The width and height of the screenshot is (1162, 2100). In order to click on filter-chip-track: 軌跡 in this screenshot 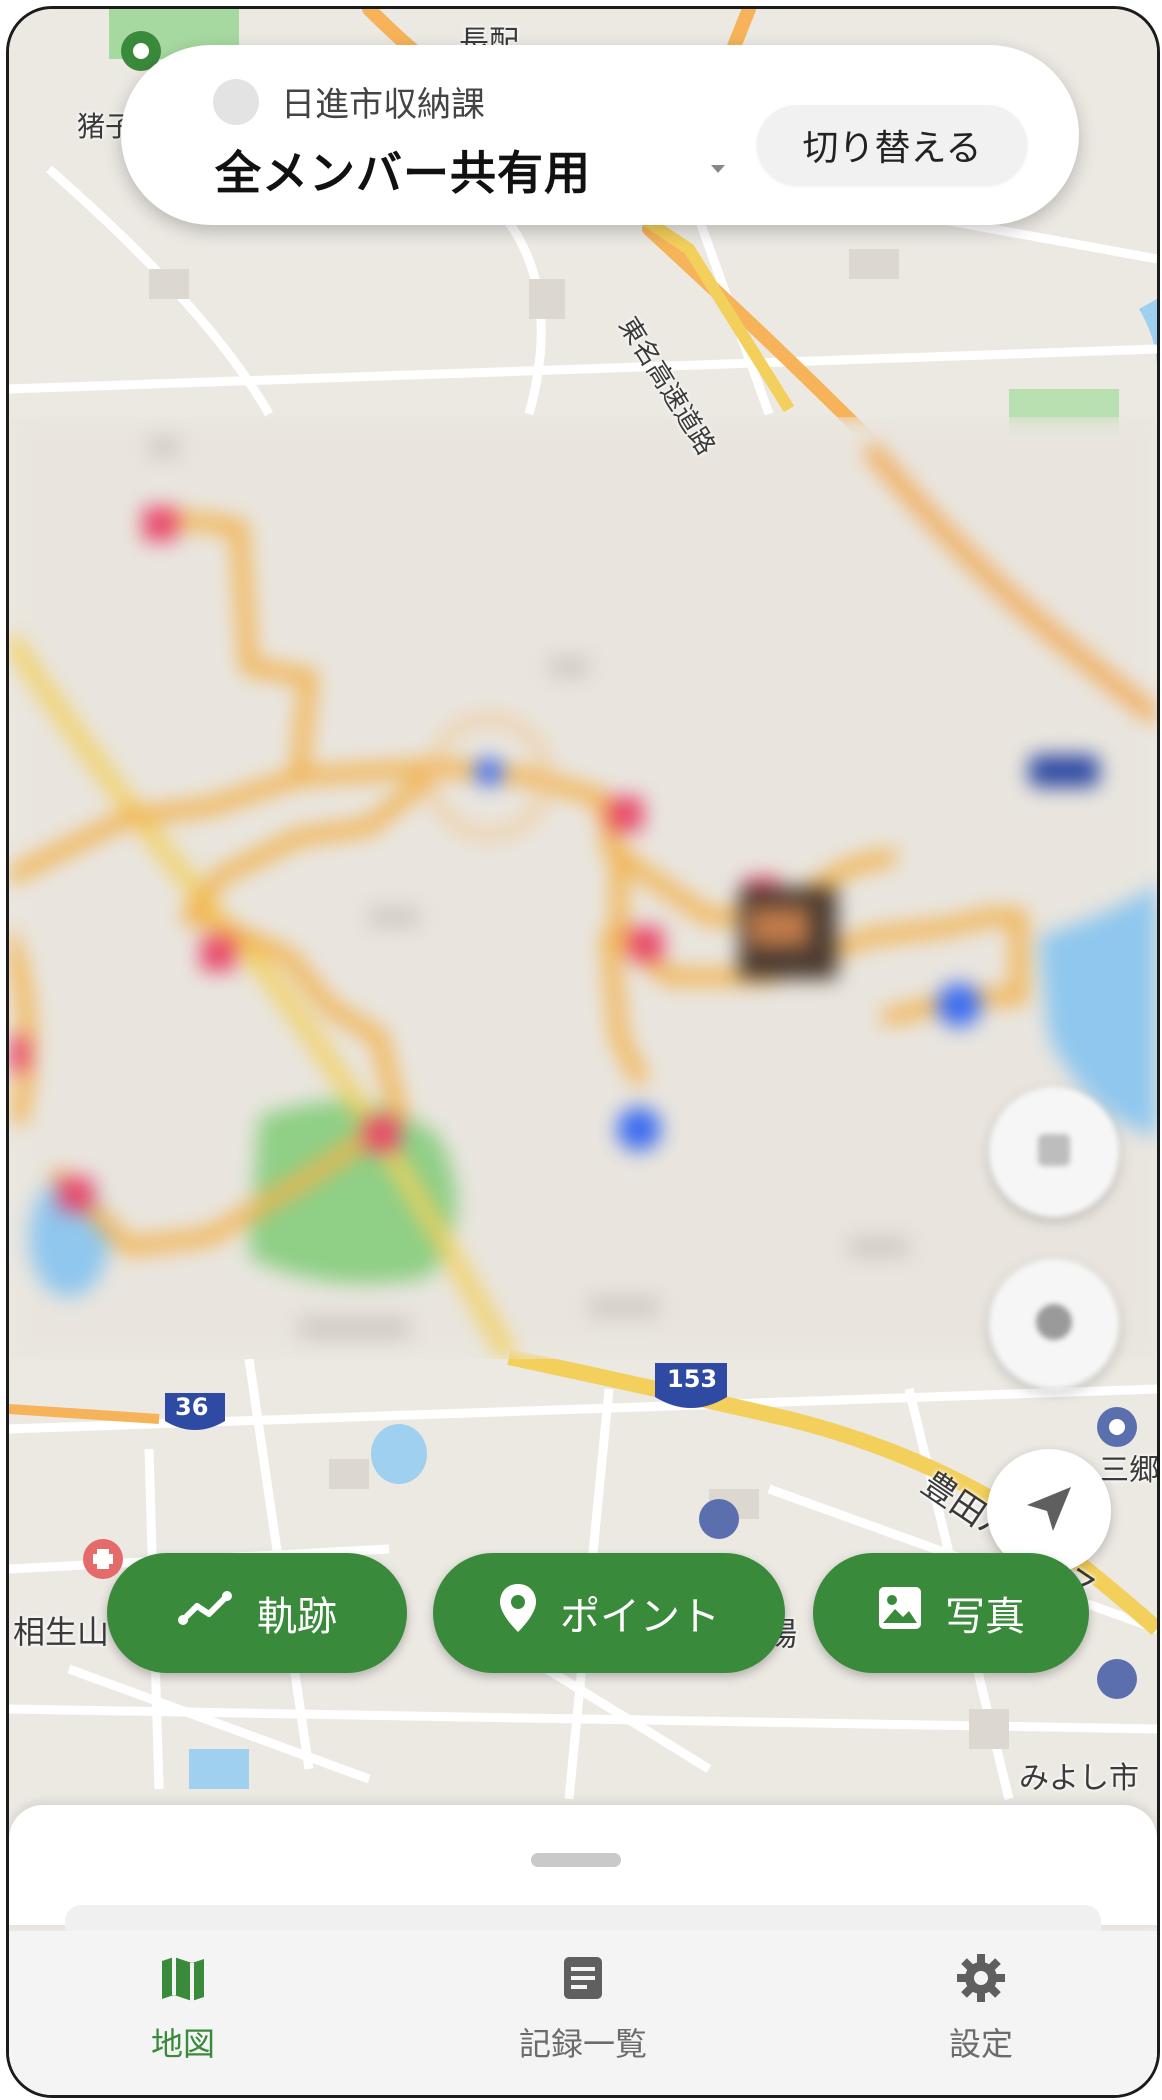, I will do `click(257, 1613)`.